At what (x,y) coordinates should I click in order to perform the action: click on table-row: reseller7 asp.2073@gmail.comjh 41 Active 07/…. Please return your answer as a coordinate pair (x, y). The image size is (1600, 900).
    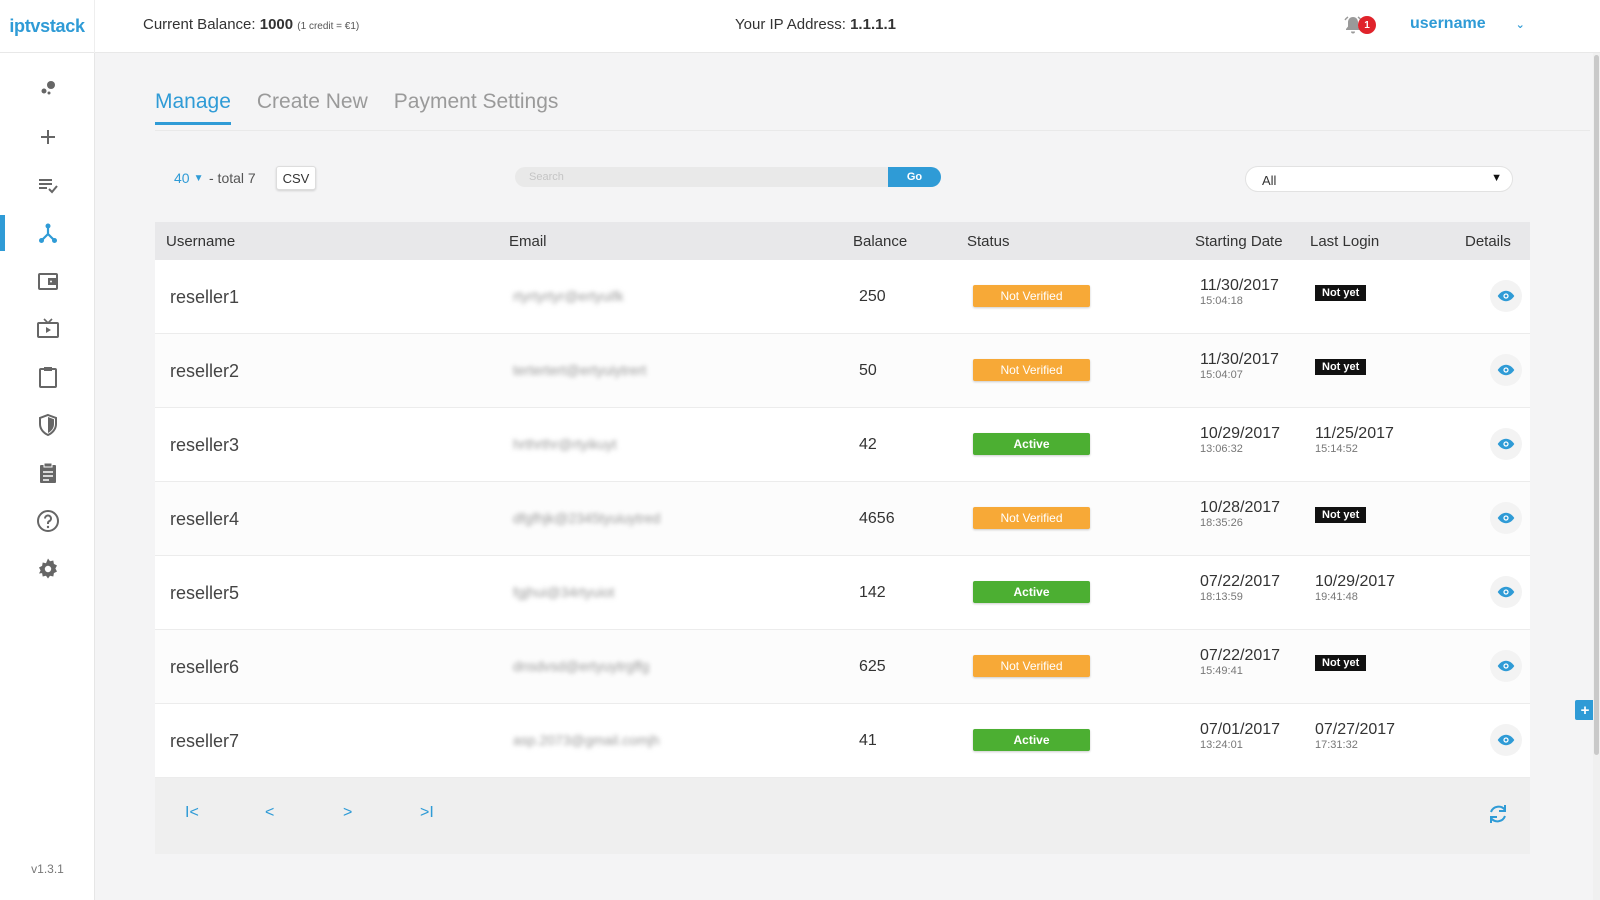
    Looking at the image, I should click on (842, 741).